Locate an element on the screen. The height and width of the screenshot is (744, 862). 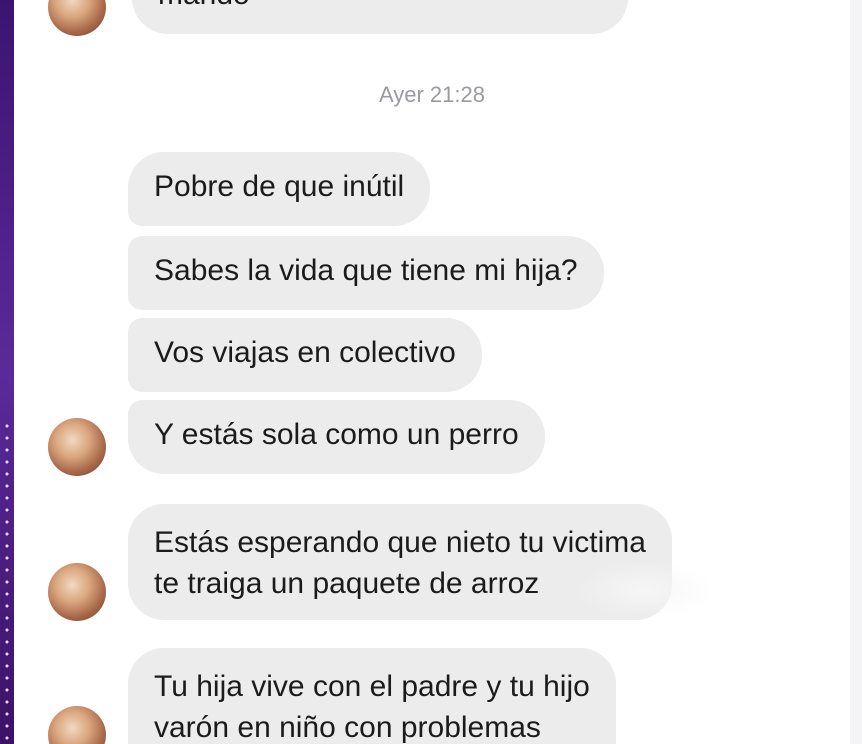
message-bubble-partial: mando is located at coordinates (380, 17).